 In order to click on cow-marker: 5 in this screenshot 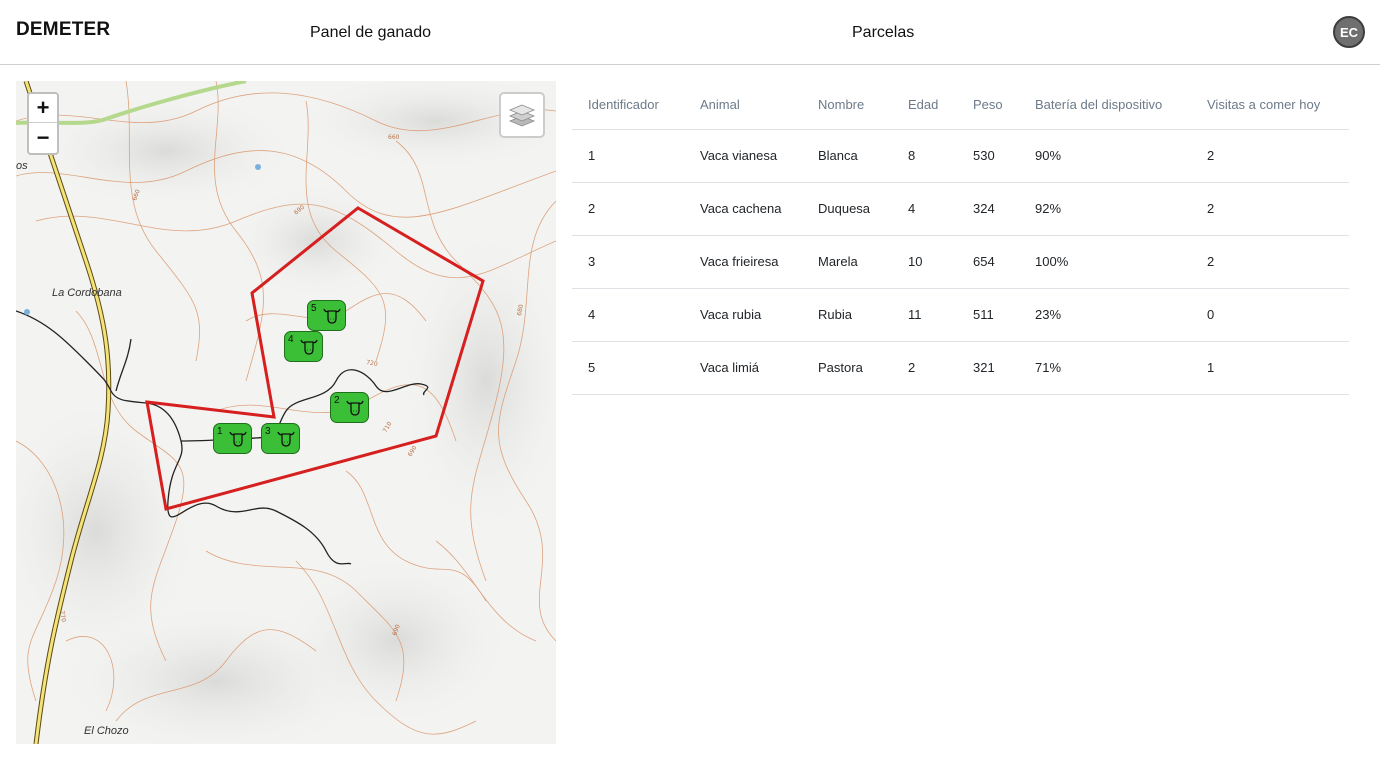, I will do `click(326, 315)`.